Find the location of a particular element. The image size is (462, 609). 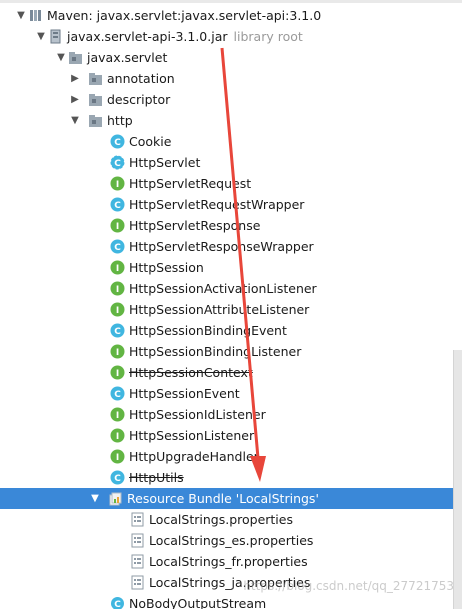

tree-node-httpsessionidlistener: I HttpSessionIdListener is located at coordinates (231, 414).